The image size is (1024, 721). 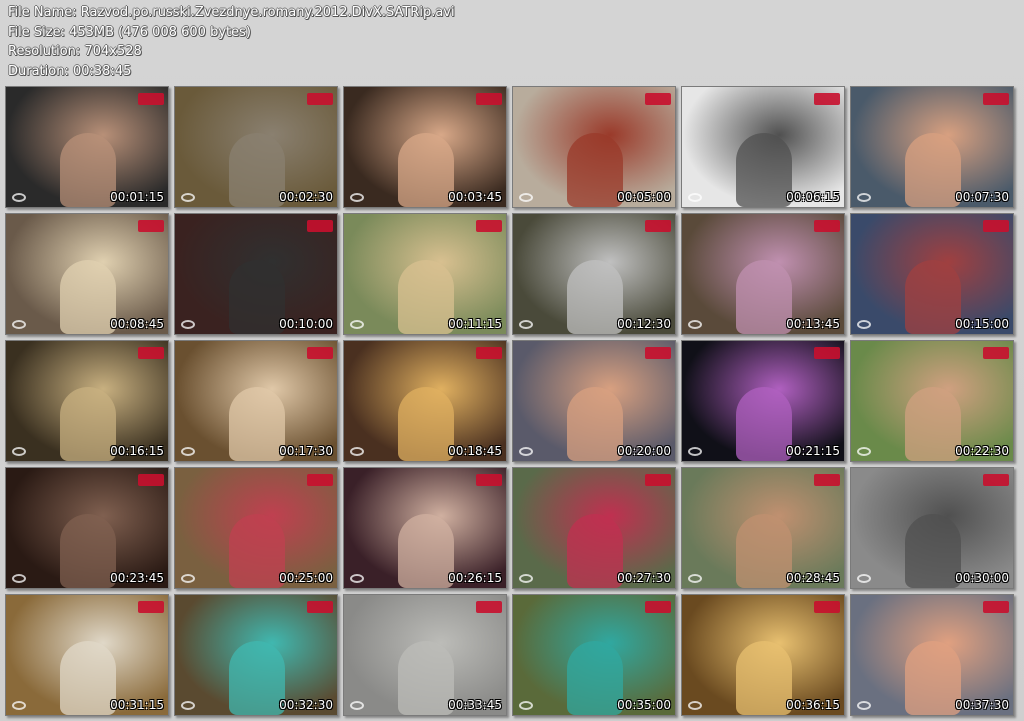 I want to click on video-thumbnail: 00:03:45, so click(x=425, y=147).